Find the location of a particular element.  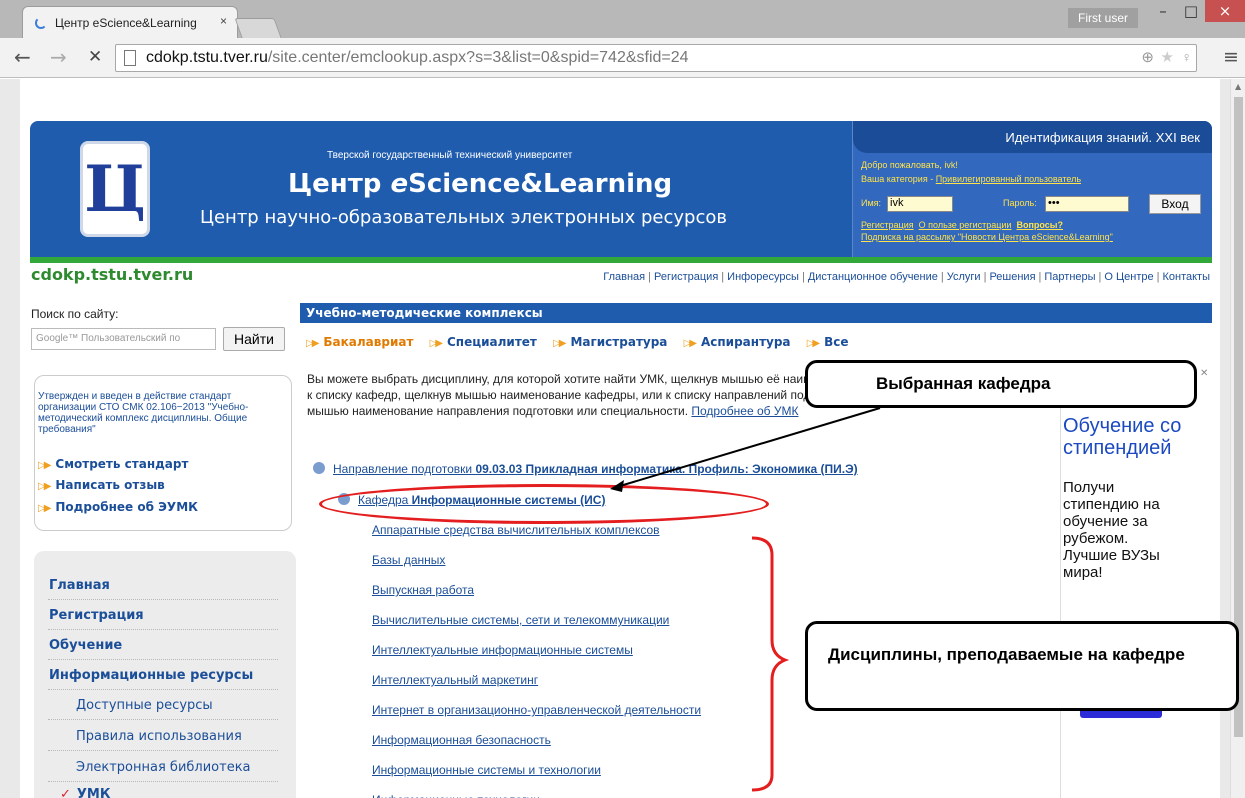

discipline-link: Выпускная работа is located at coordinates (423, 590).